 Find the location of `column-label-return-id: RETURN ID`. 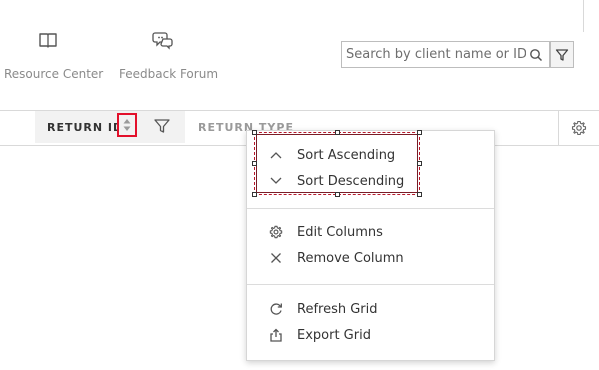

column-label-return-id: RETURN ID is located at coordinates (85, 127).